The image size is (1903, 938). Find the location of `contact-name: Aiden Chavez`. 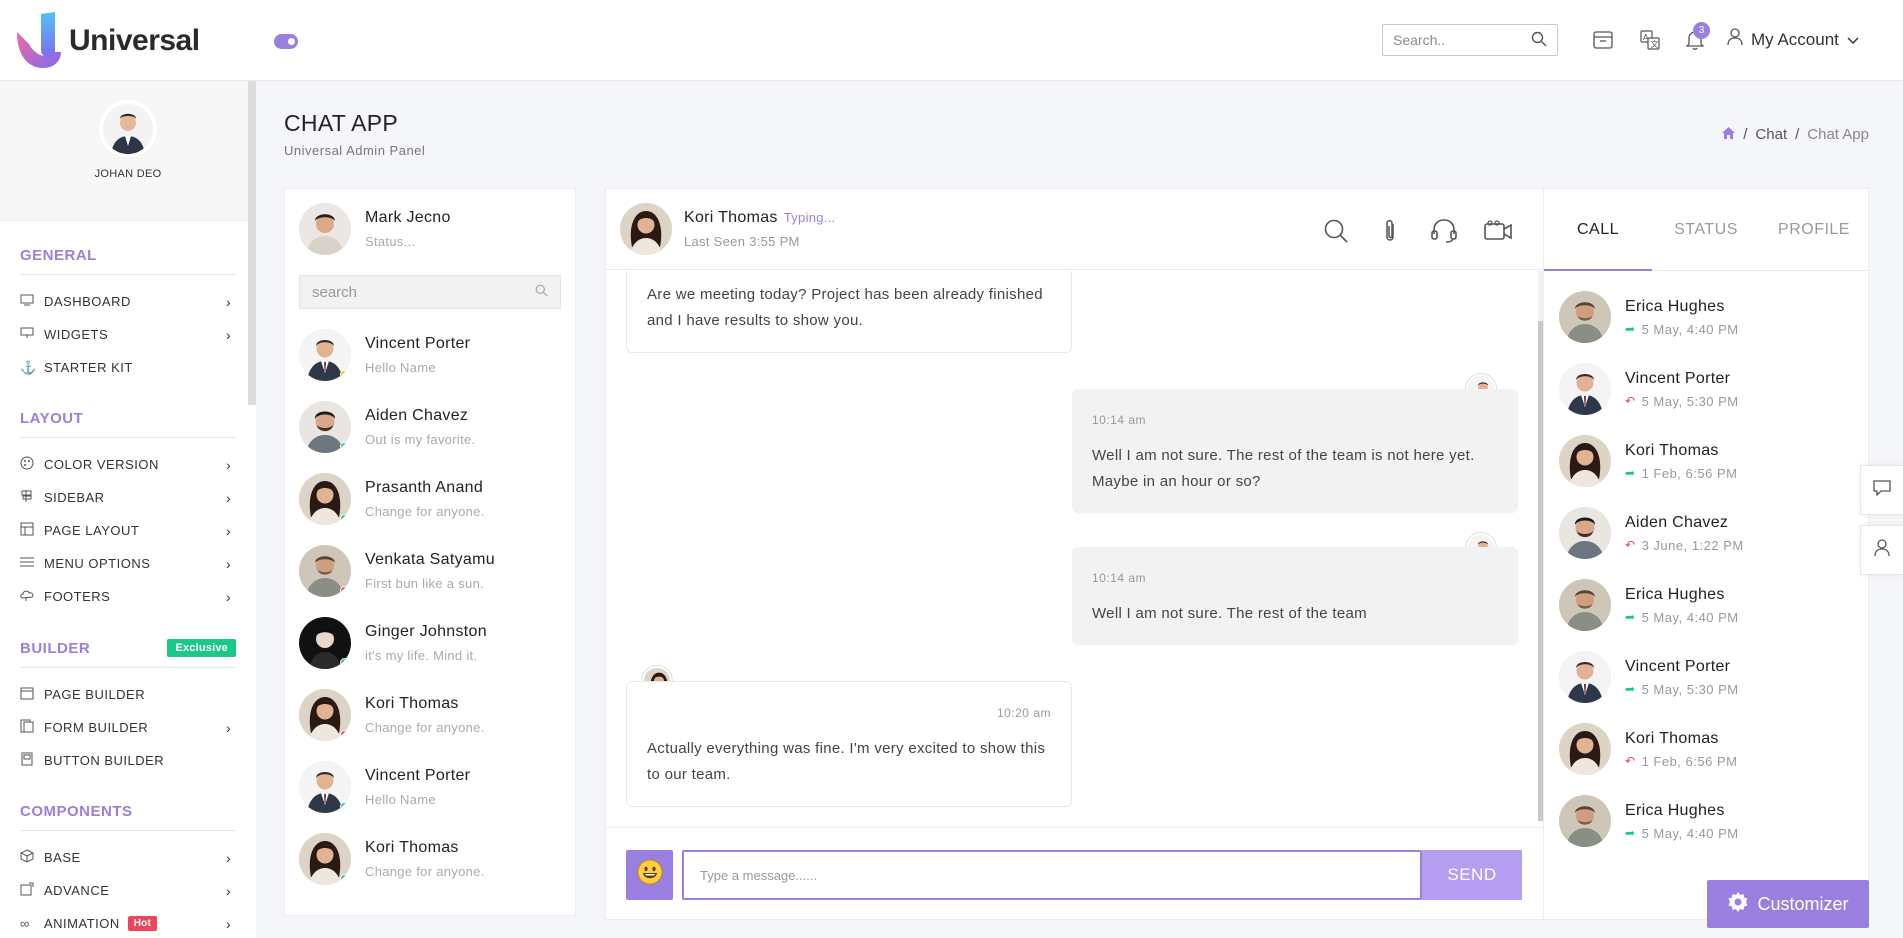

contact-name: Aiden Chavez is located at coordinates (417, 415).